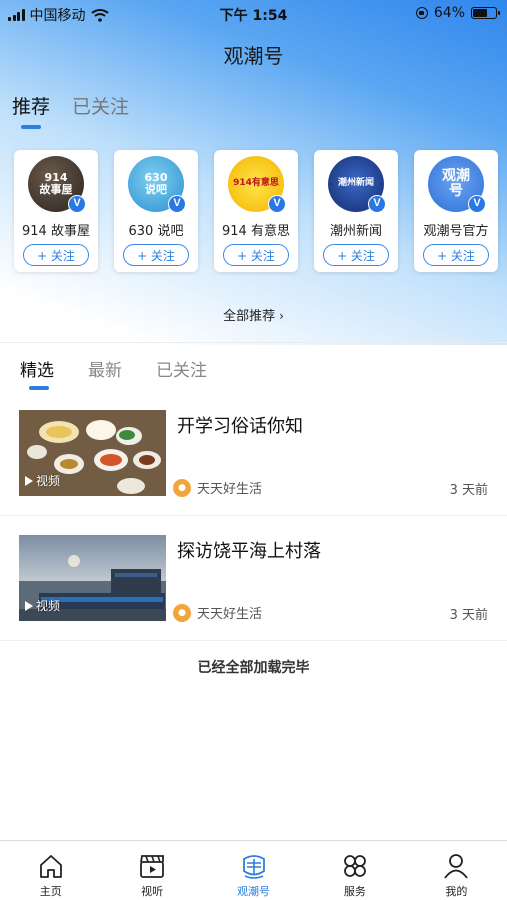 This screenshot has height=900, width=507. What do you see at coordinates (256, 231) in the screenshot?
I see `account-name: 914 有意思` at bounding box center [256, 231].